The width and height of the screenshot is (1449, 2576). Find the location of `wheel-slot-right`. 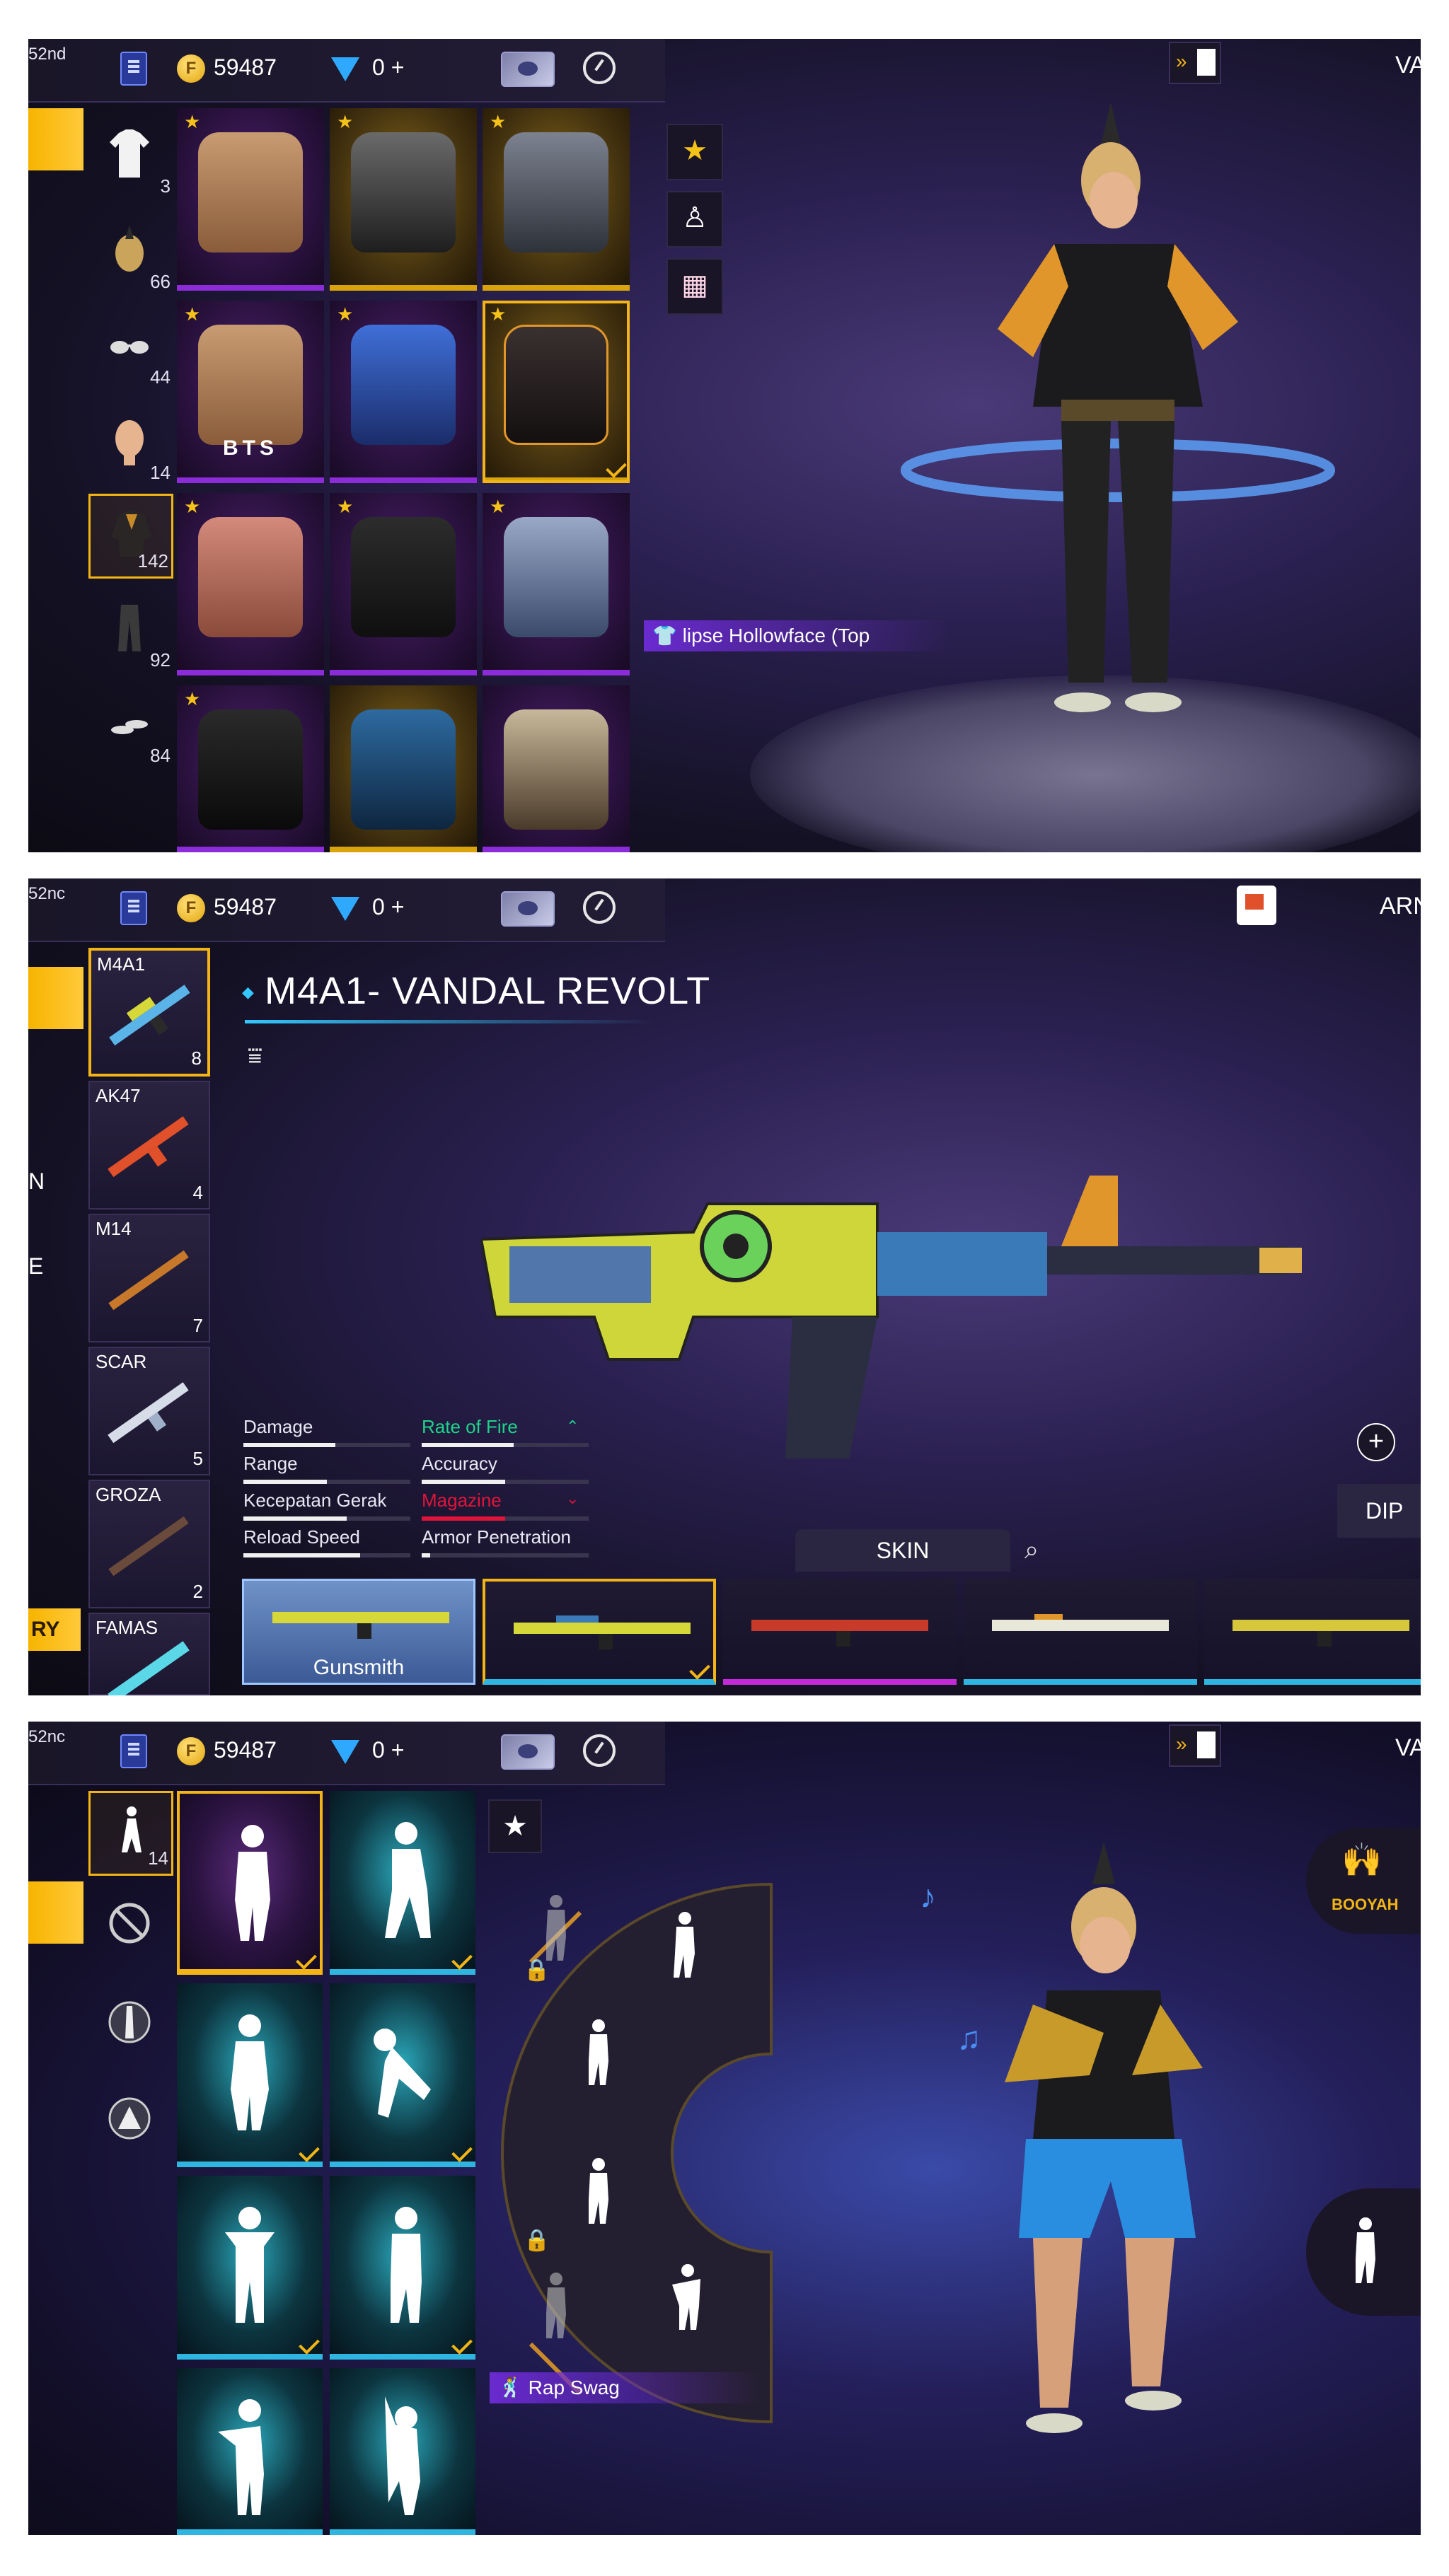

wheel-slot-right is located at coordinates (1363, 2252).